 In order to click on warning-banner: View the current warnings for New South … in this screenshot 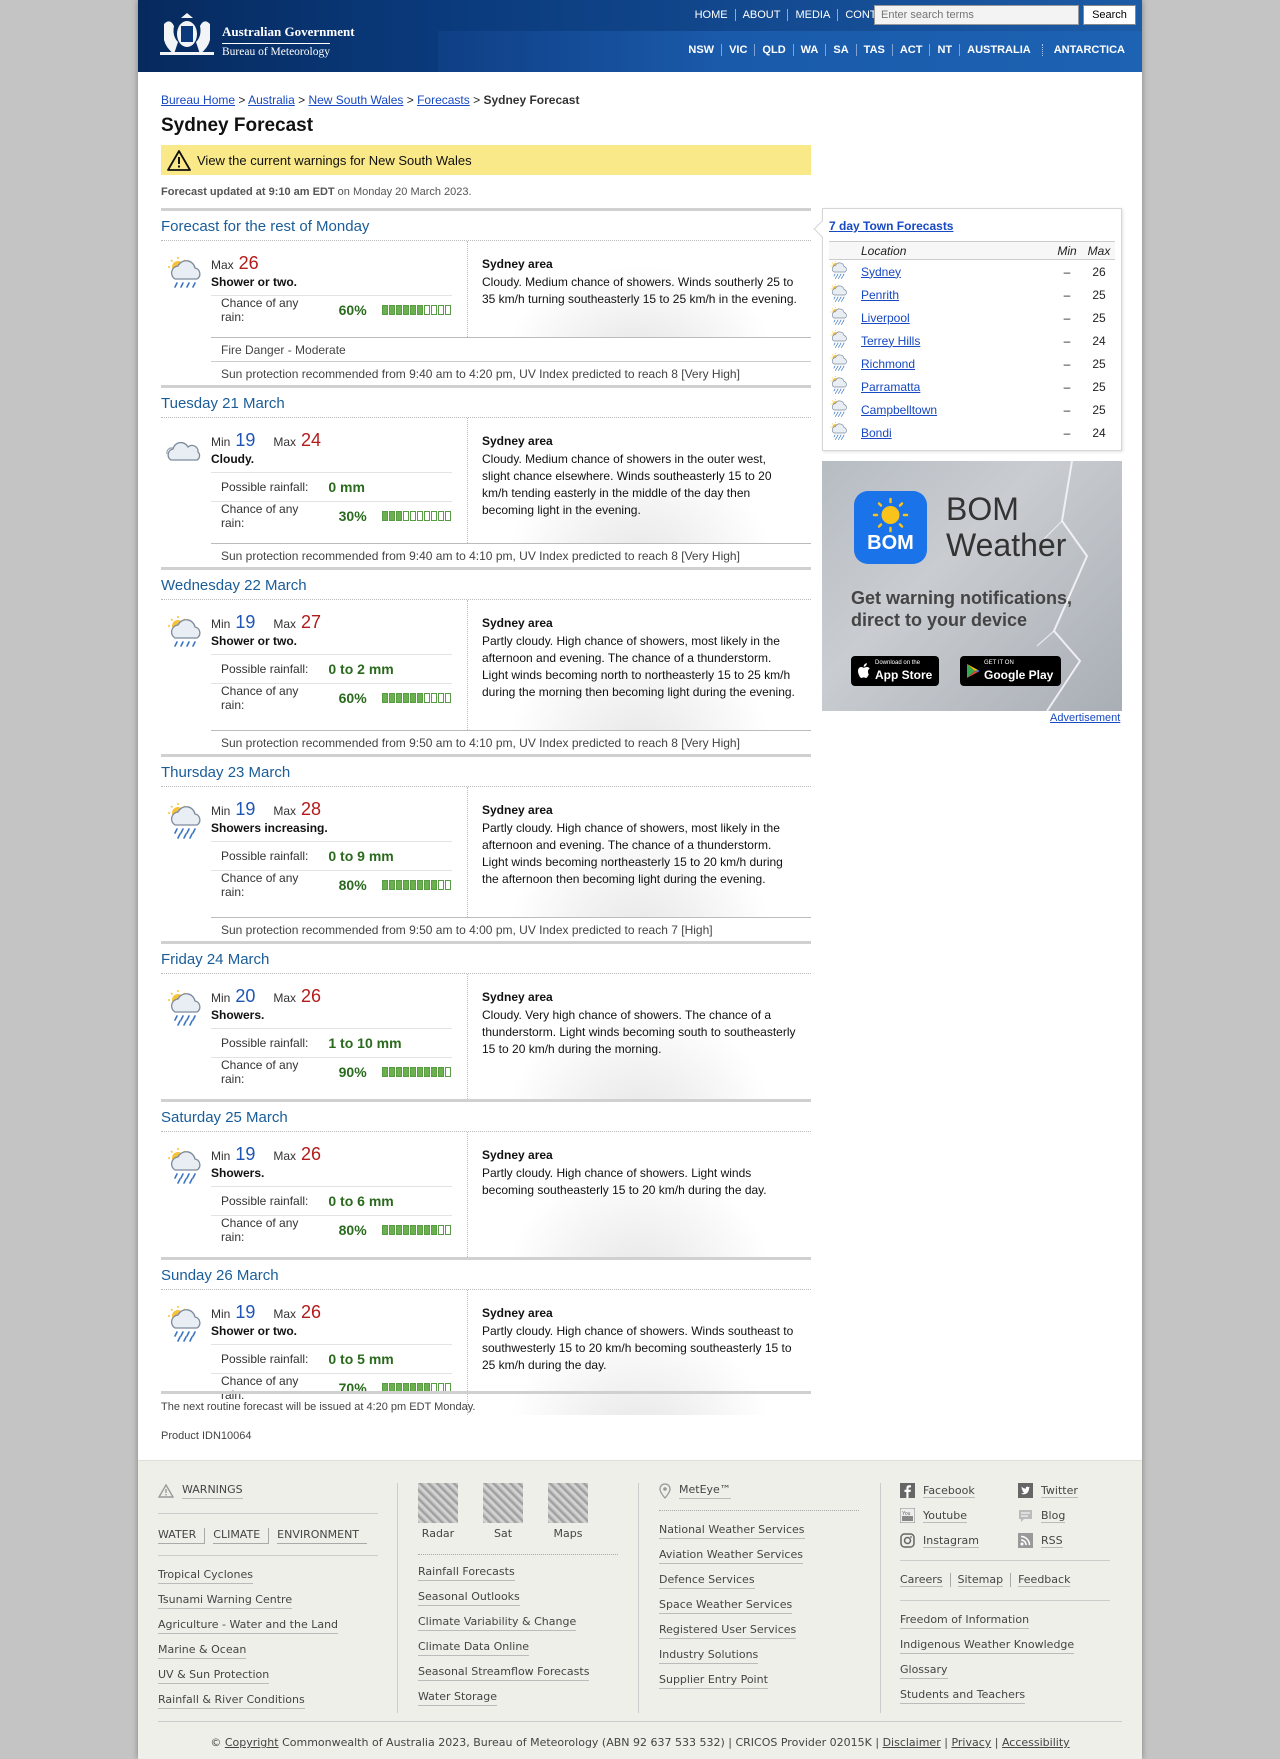, I will do `click(486, 160)`.